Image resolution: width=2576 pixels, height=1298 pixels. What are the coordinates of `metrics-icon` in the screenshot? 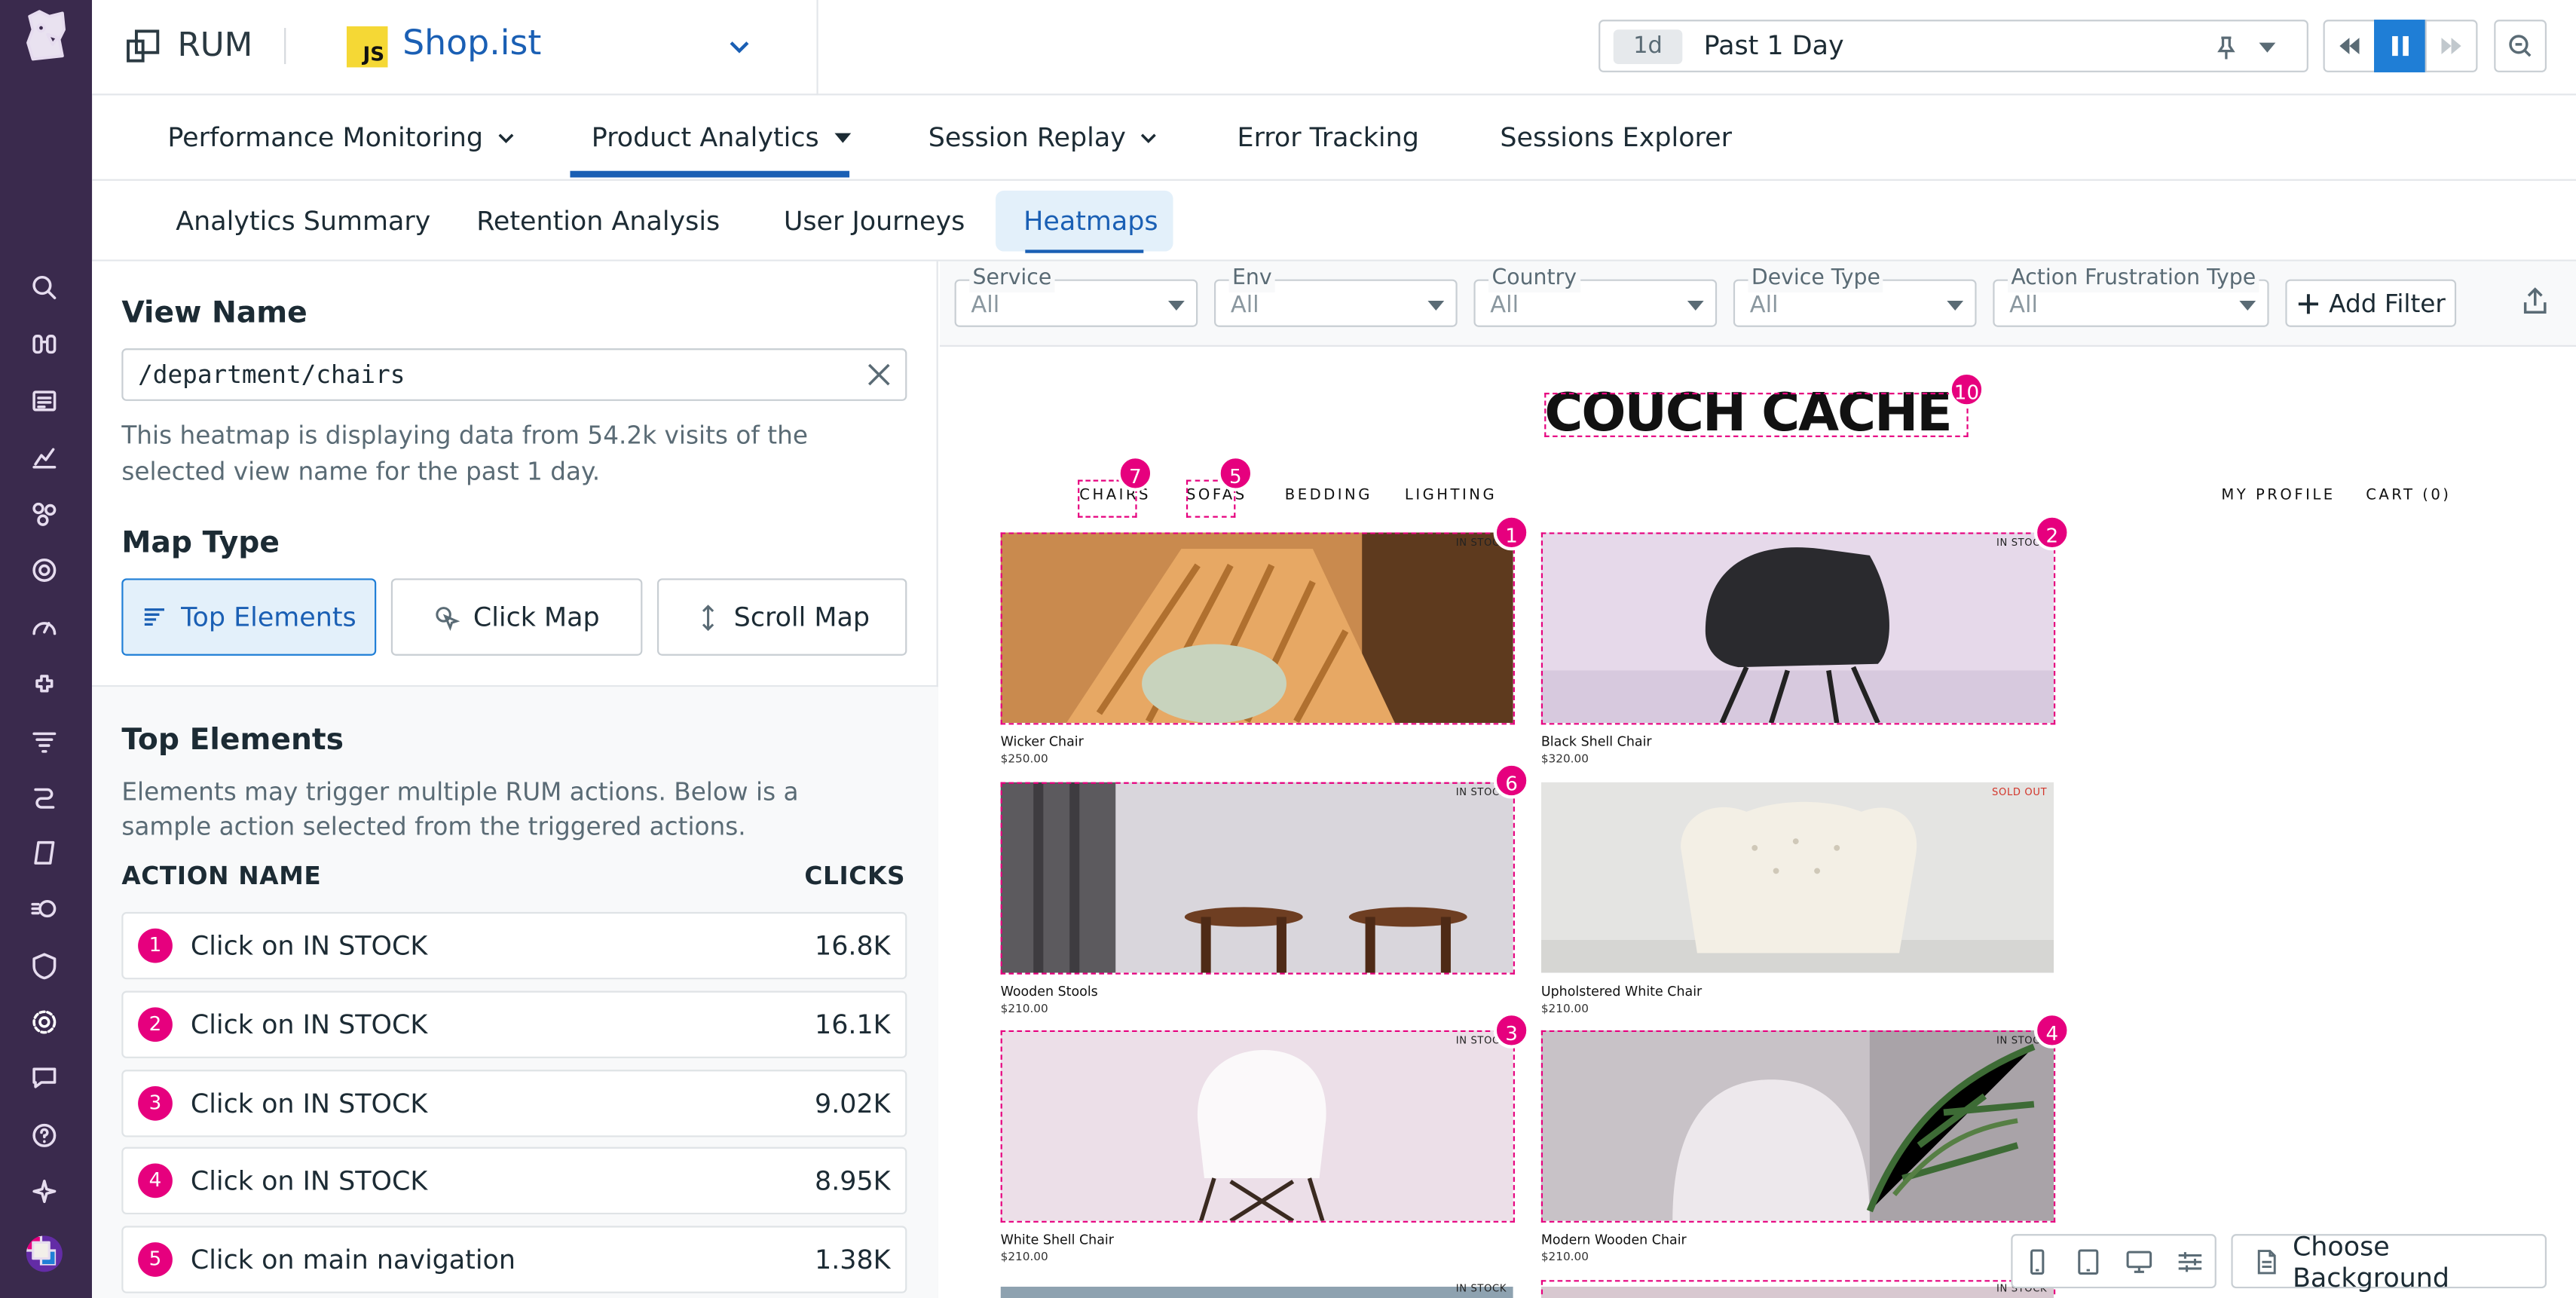 It's located at (44, 456).